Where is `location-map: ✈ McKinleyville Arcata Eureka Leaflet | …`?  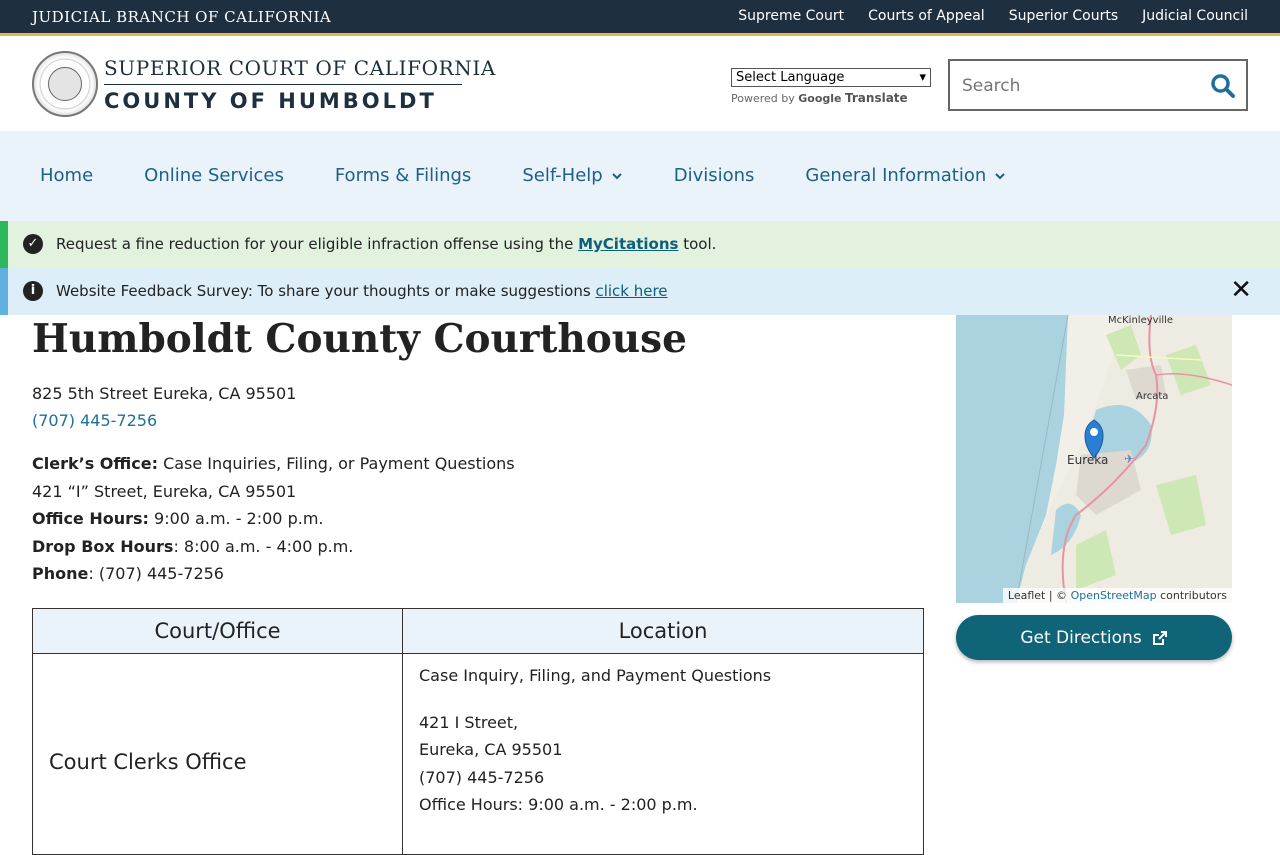
location-map: ✈ McKinleyville Arcata Eureka Leaflet | … is located at coordinates (1094, 459).